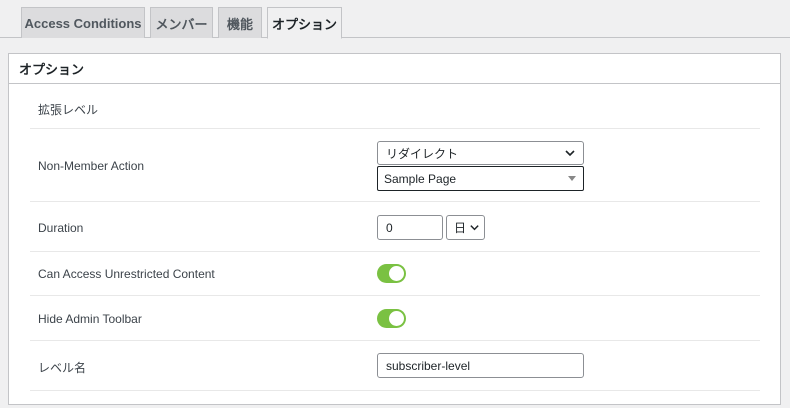 The image size is (790, 408). What do you see at coordinates (61, 228) in the screenshot?
I see `duration-label: Duration` at bounding box center [61, 228].